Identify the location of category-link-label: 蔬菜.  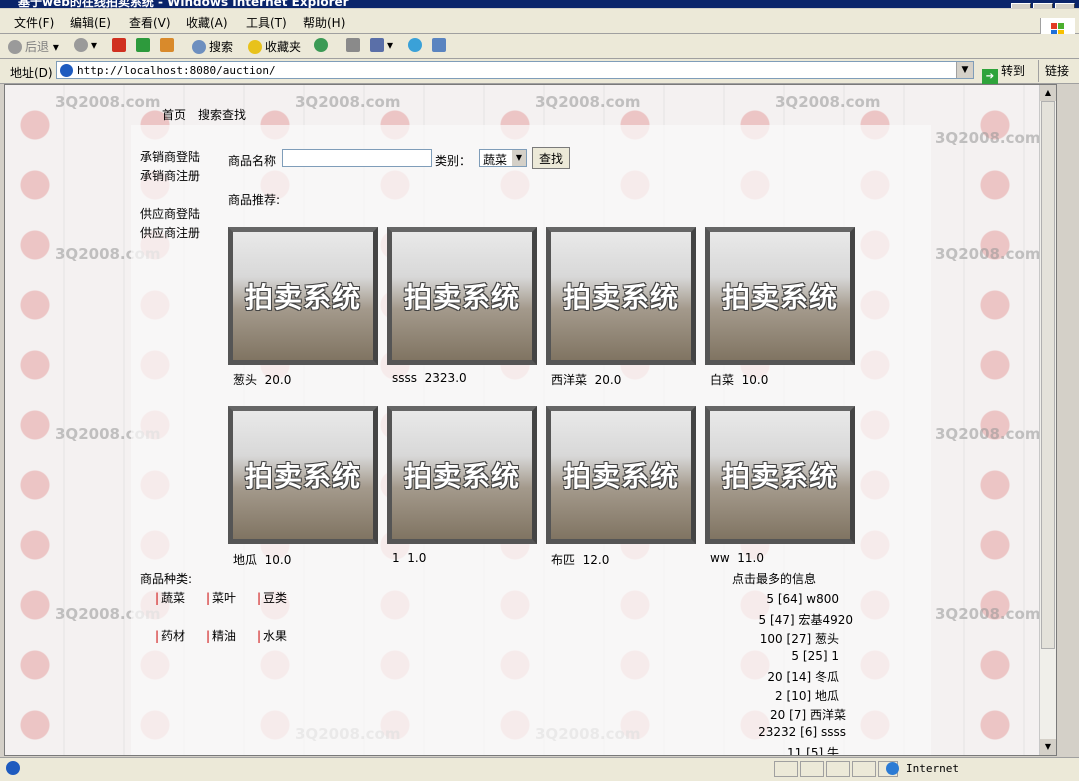
(173, 598).